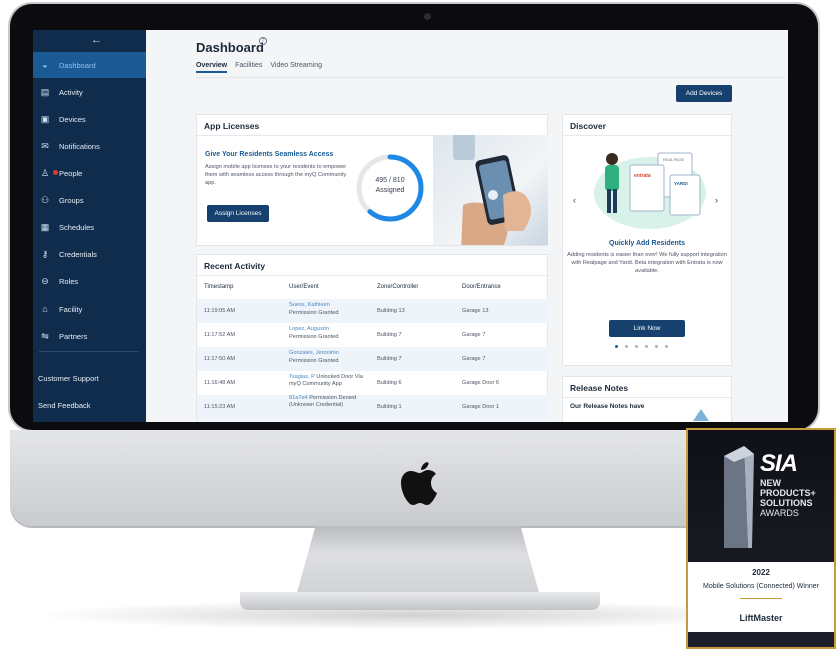 This screenshot has height=649, width=838. What do you see at coordinates (481, 287) in the screenshot?
I see `column-header: Door/Entrance` at bounding box center [481, 287].